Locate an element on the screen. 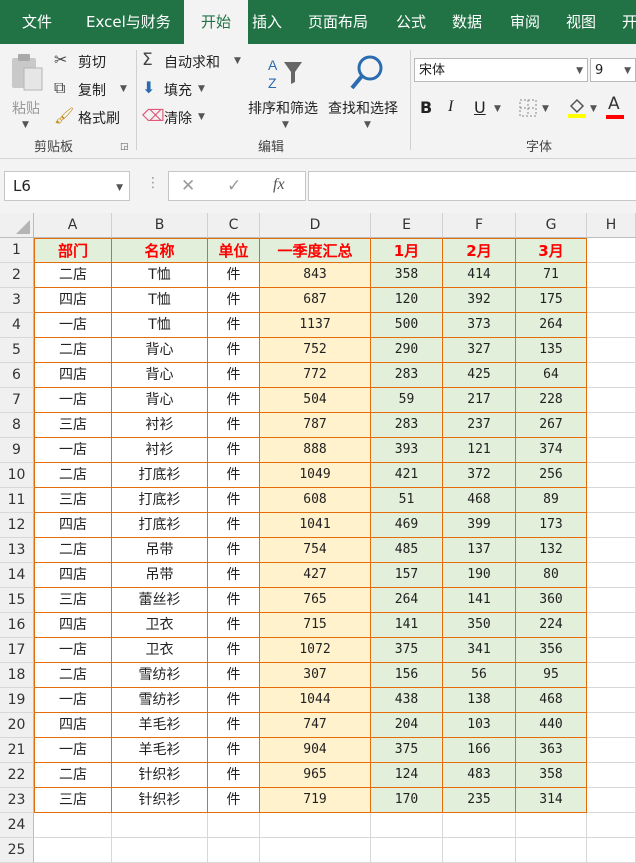  table-cell: 80 is located at coordinates (551, 575).